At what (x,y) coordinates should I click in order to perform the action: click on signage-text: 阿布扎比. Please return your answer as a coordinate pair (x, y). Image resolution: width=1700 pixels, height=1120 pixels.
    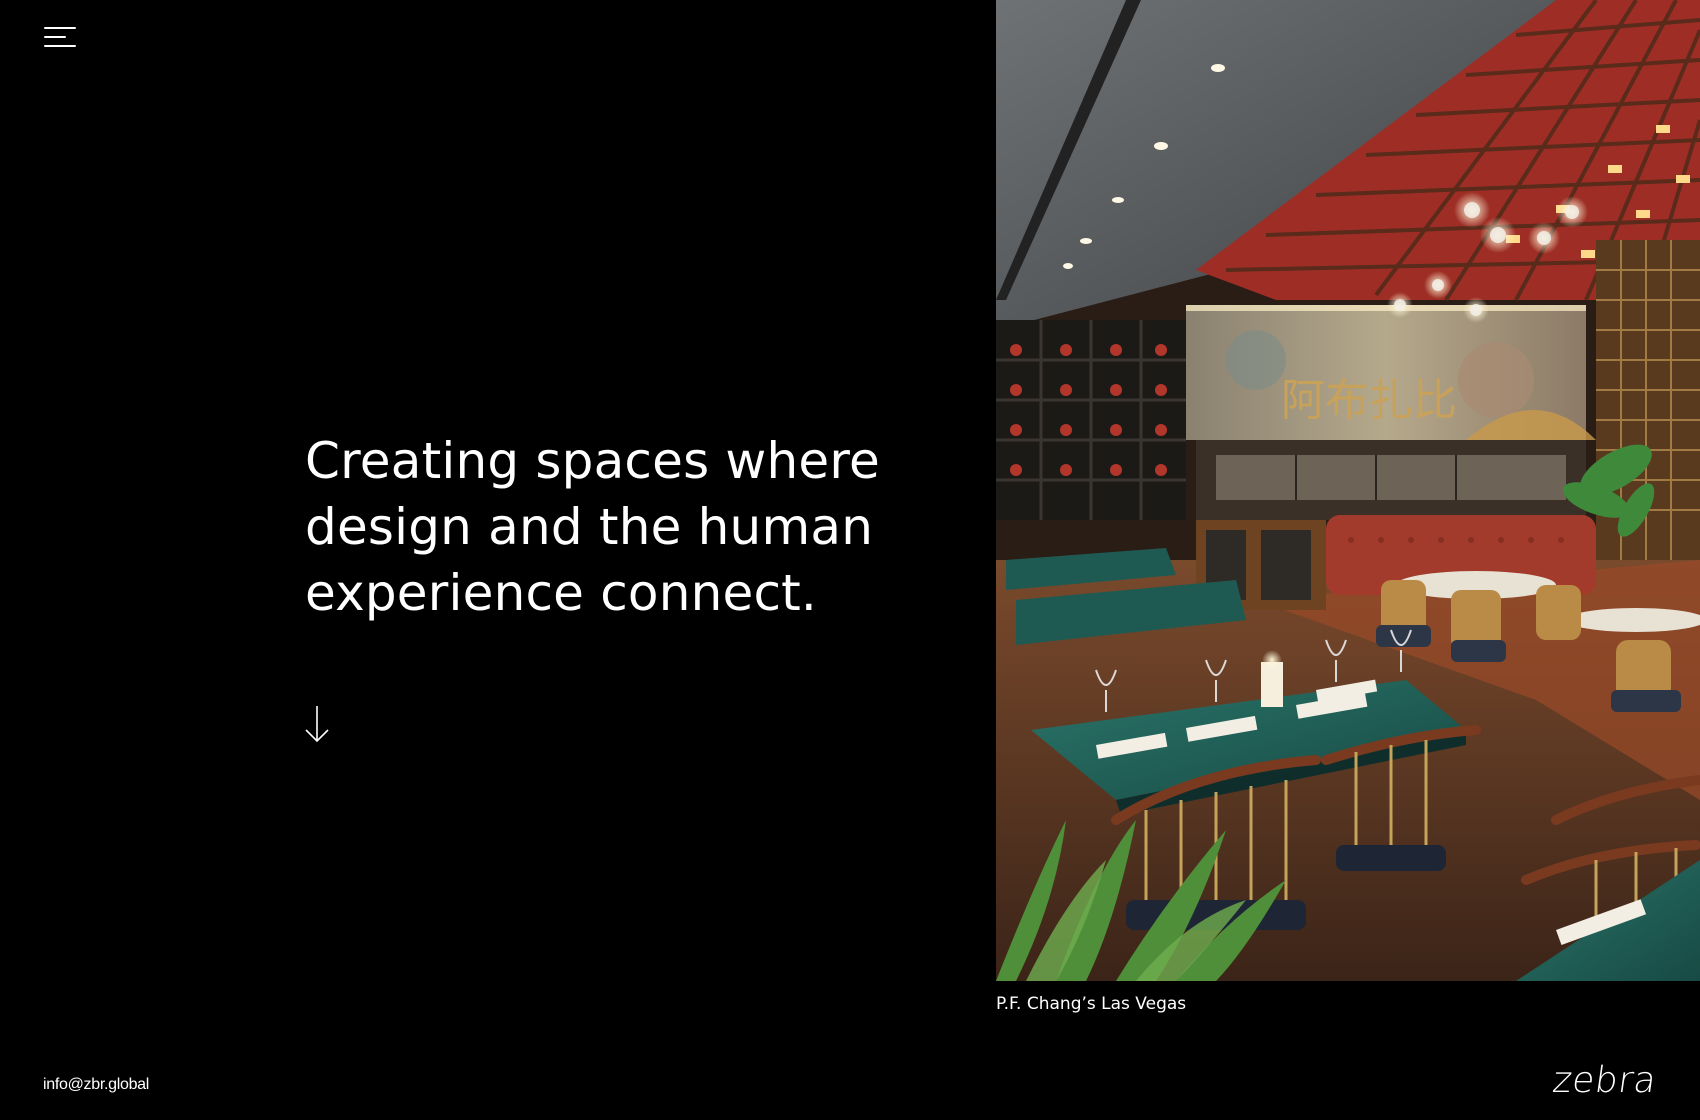
    Looking at the image, I should click on (1369, 400).